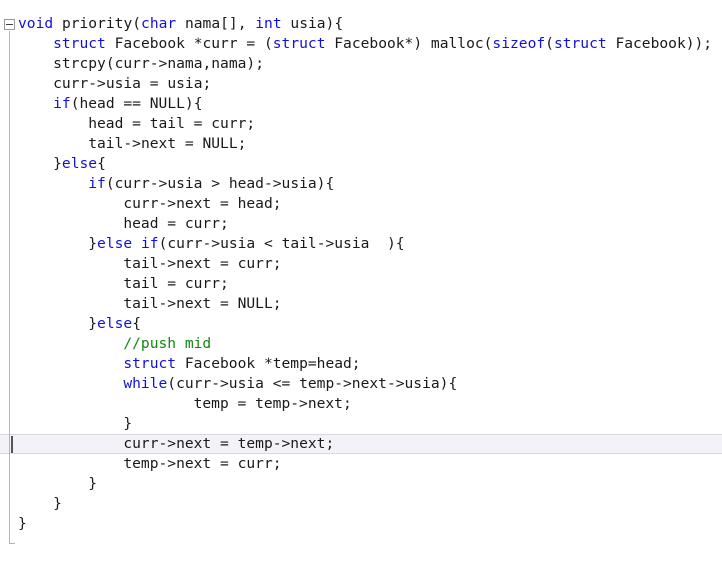 This screenshot has height=566, width=722. I want to click on code-line: head = curr;, so click(175, 224).